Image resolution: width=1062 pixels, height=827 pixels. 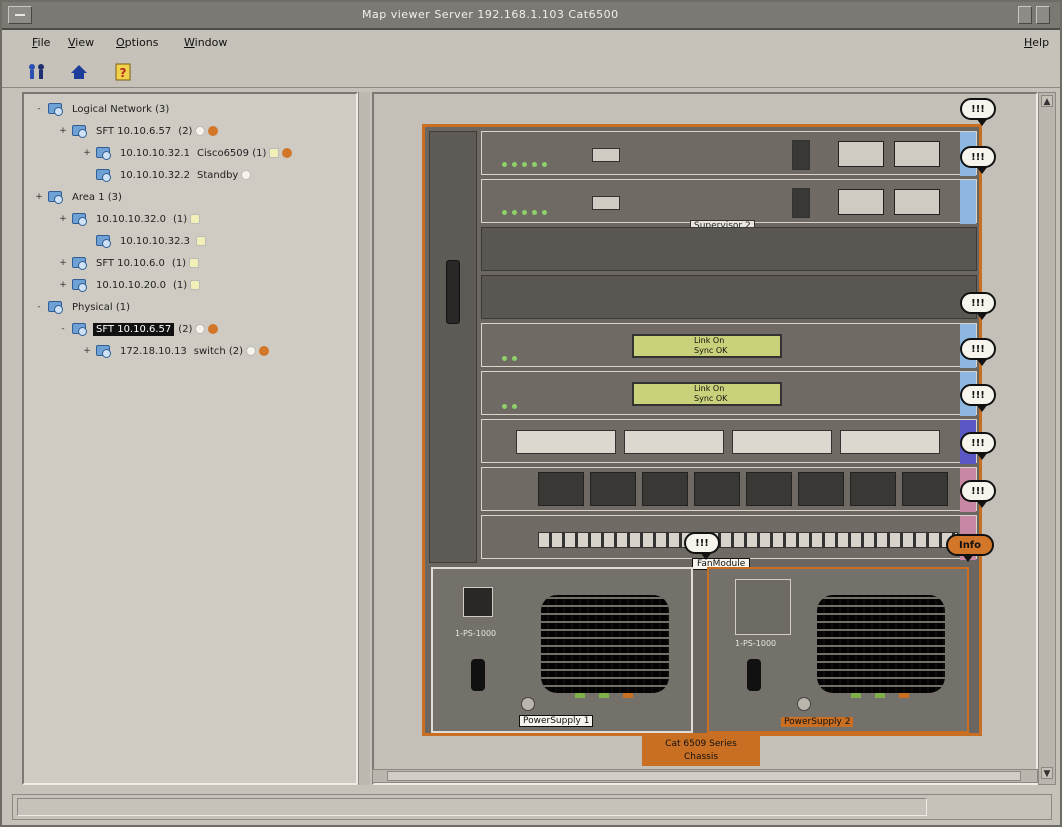 I want to click on horizontal-scroll-thumb, so click(x=704, y=776).